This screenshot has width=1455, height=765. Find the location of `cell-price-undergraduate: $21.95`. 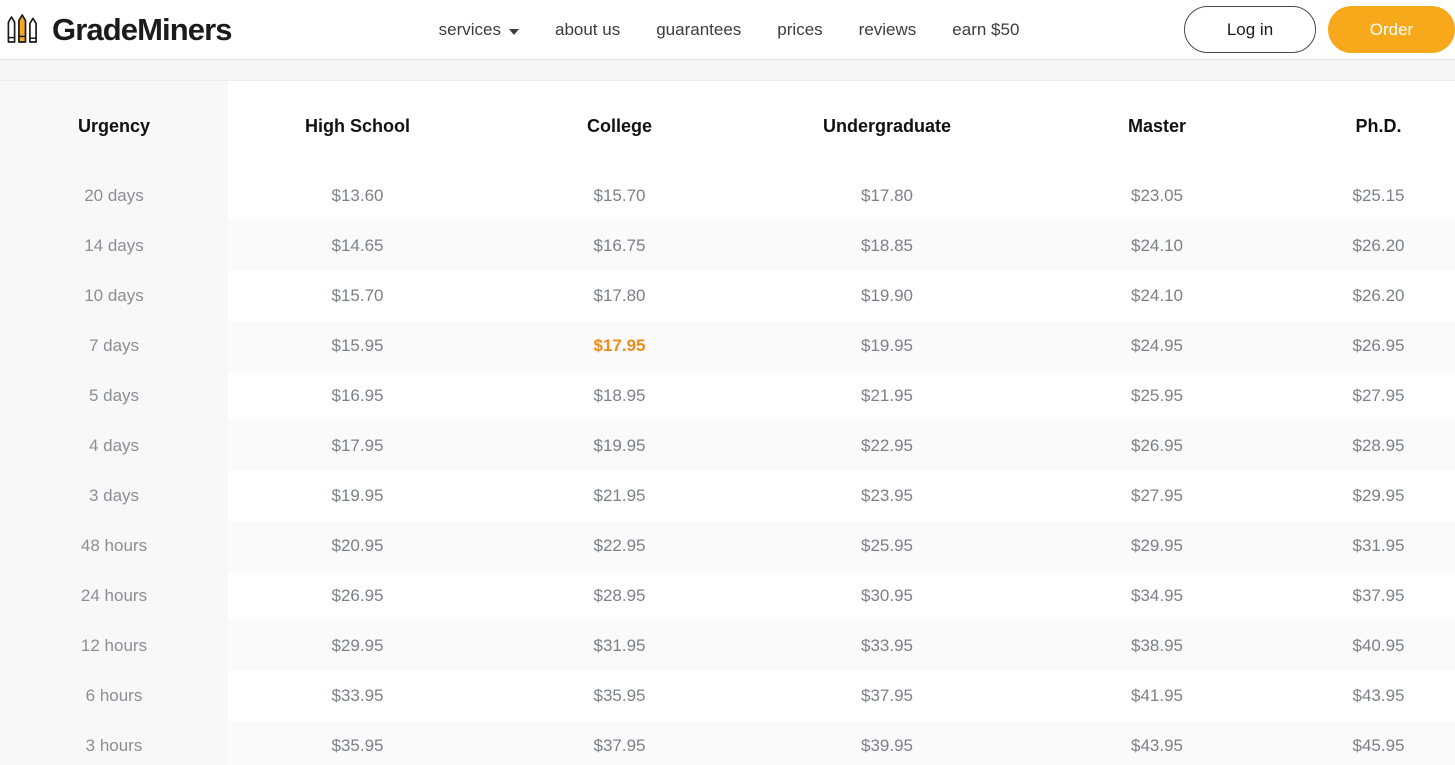

cell-price-undergraduate: $21.95 is located at coordinates (887, 396).